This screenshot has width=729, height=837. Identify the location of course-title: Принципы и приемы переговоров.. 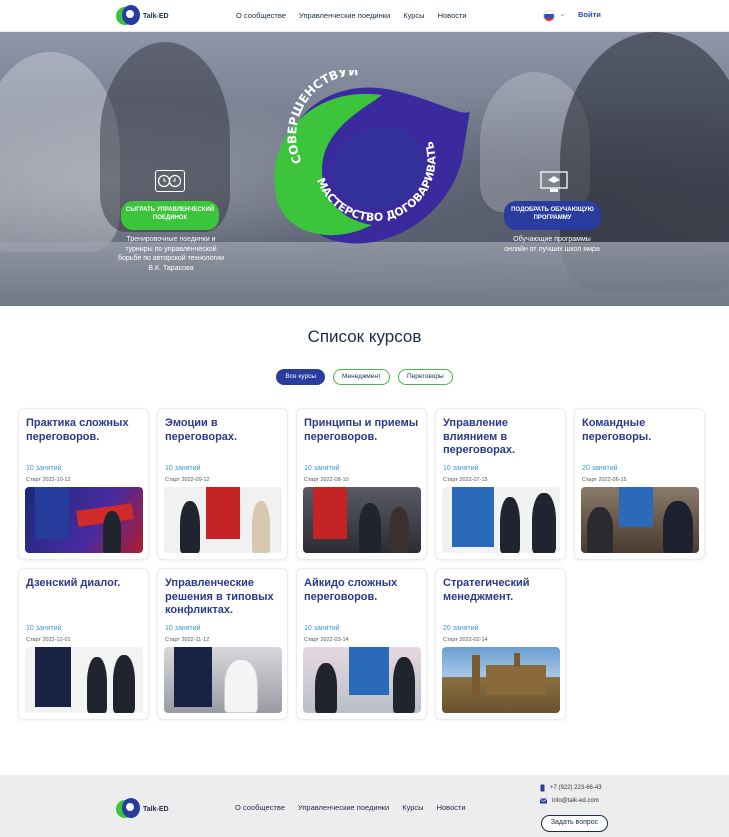
(361, 430).